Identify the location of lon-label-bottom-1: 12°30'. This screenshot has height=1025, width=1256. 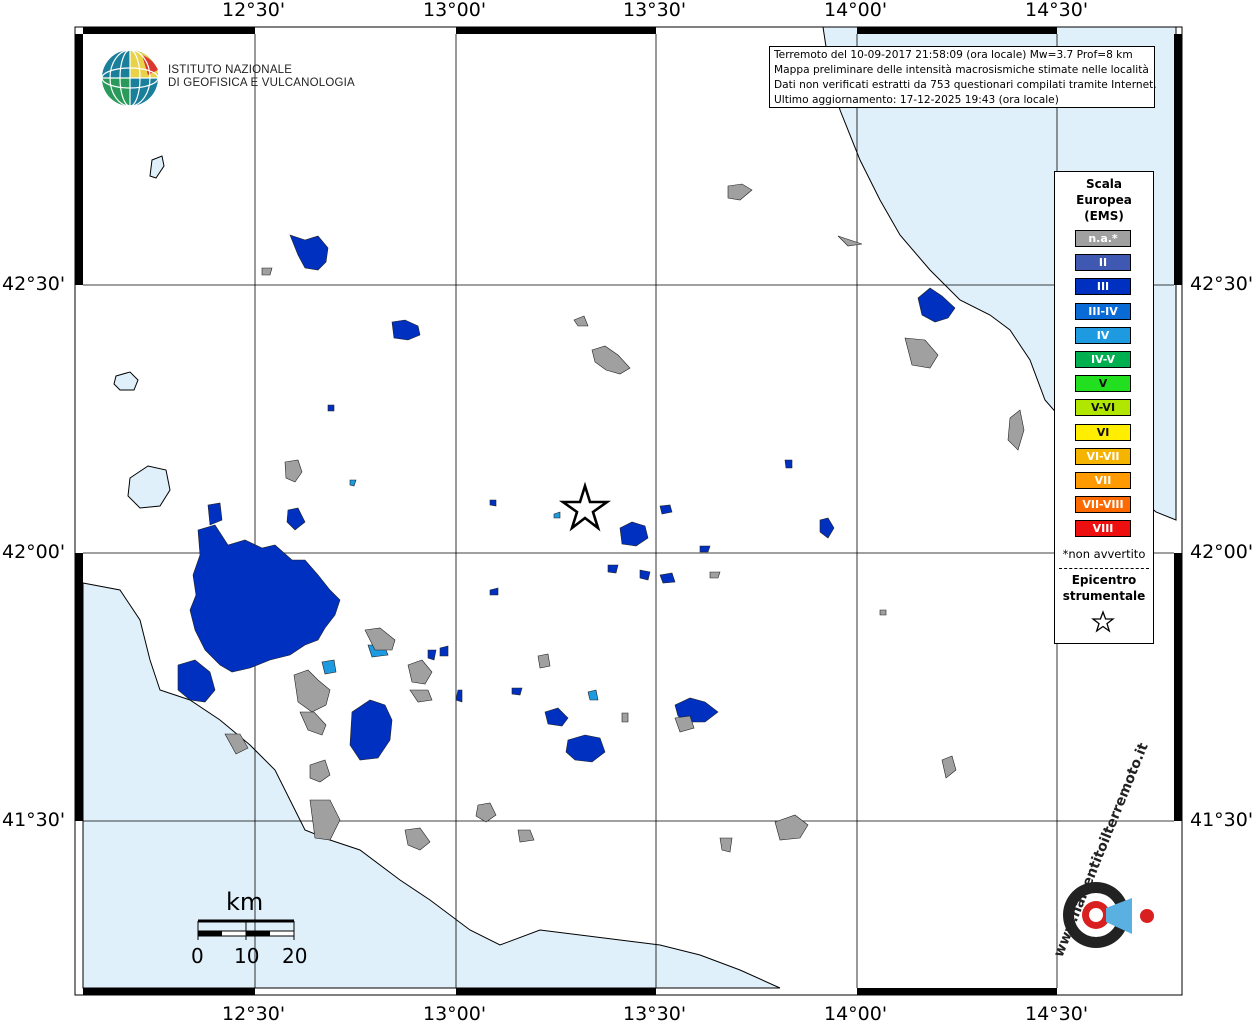
(254, 1014).